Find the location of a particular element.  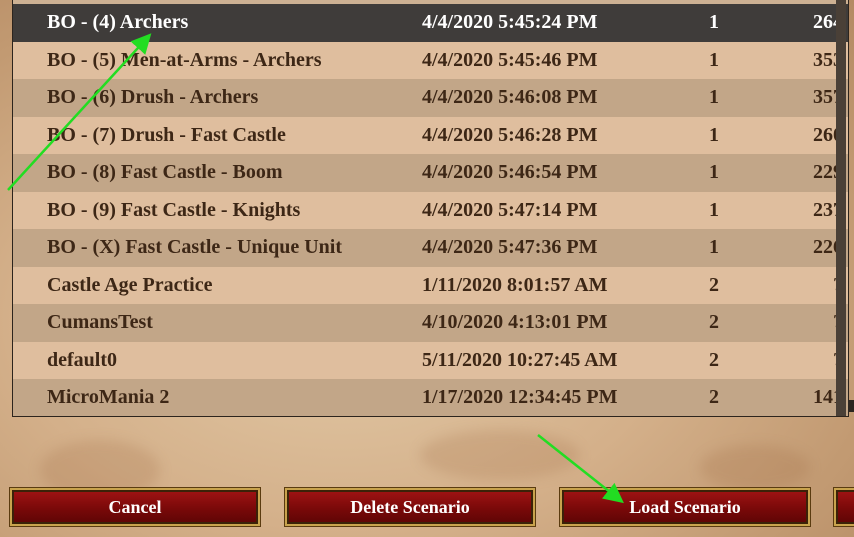

scenario-row: default0 5/11/2020 10:27:45 AM 2? is located at coordinates (430, 360).